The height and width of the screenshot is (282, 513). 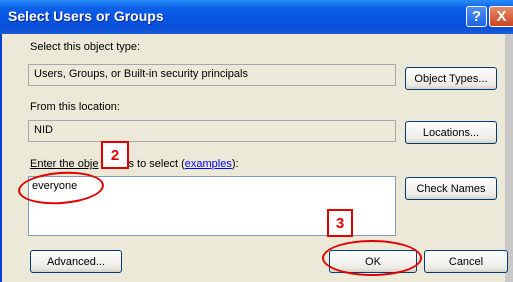 What do you see at coordinates (501, 16) in the screenshot?
I see `close-icon: X` at bounding box center [501, 16].